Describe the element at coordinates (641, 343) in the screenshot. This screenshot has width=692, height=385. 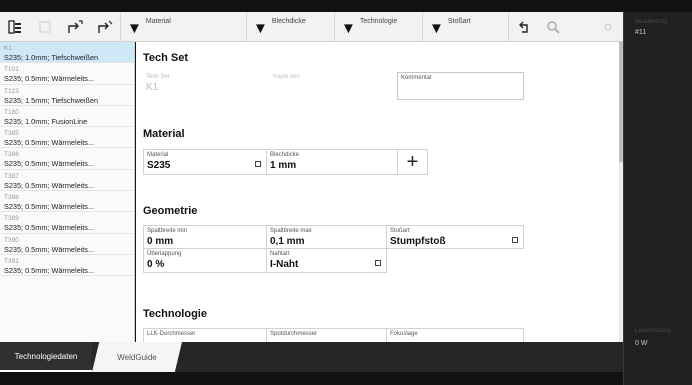
I see `laser-power-value: 0 W` at that location.